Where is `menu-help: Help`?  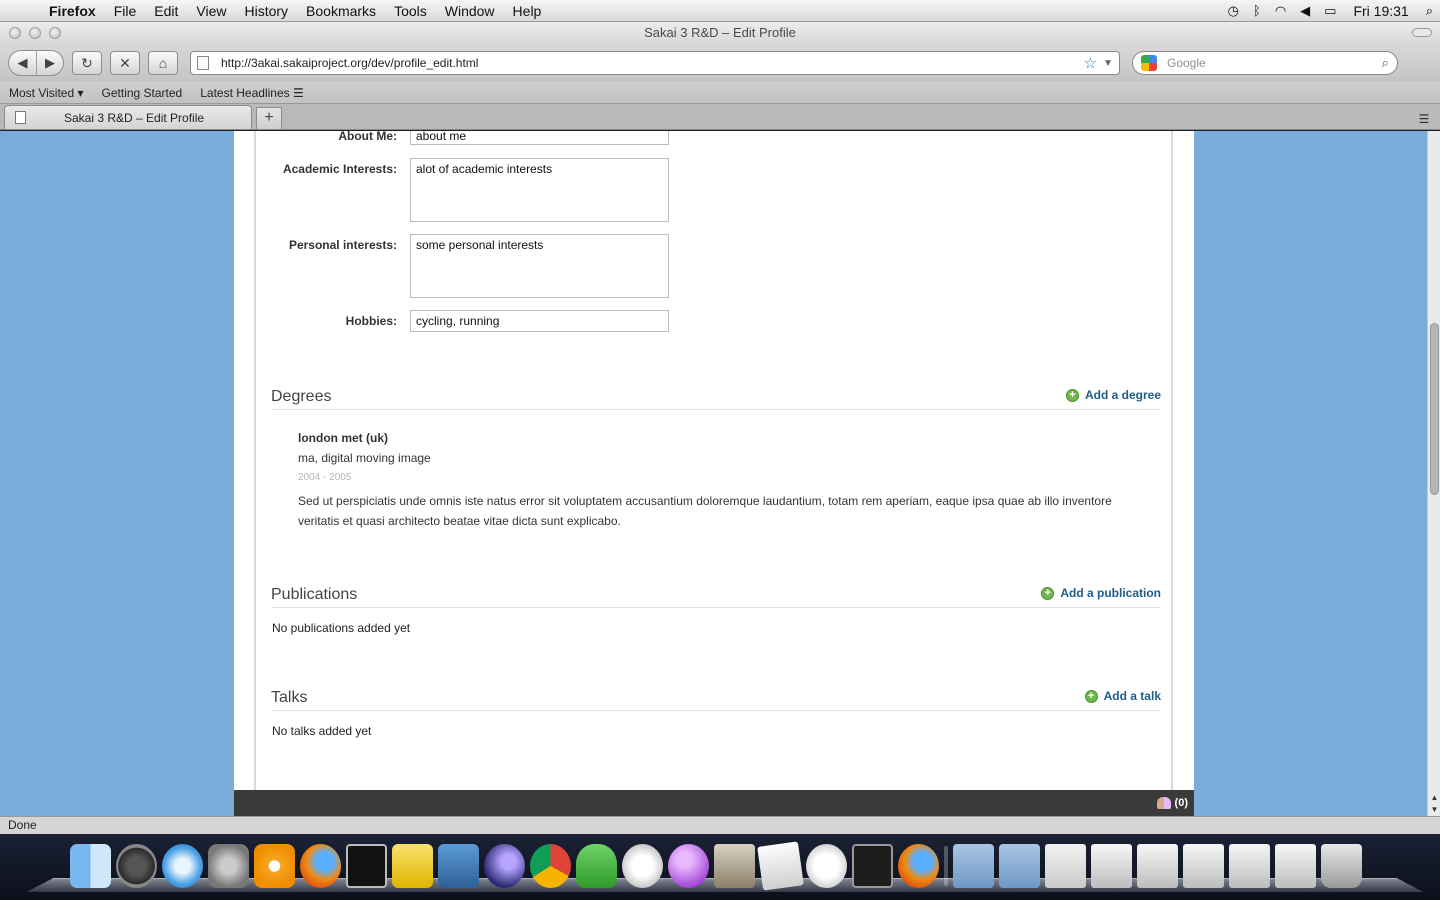 menu-help: Help is located at coordinates (527, 11).